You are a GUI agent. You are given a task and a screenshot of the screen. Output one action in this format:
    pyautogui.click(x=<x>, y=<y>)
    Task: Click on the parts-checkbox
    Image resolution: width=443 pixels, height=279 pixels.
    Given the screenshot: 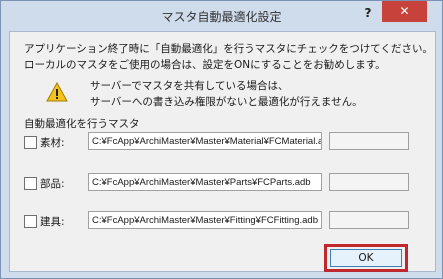 What is the action you would take?
    pyautogui.click(x=30, y=183)
    